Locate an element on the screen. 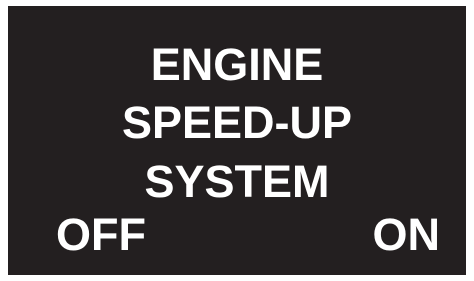  on-label: ON is located at coordinates (406, 234).